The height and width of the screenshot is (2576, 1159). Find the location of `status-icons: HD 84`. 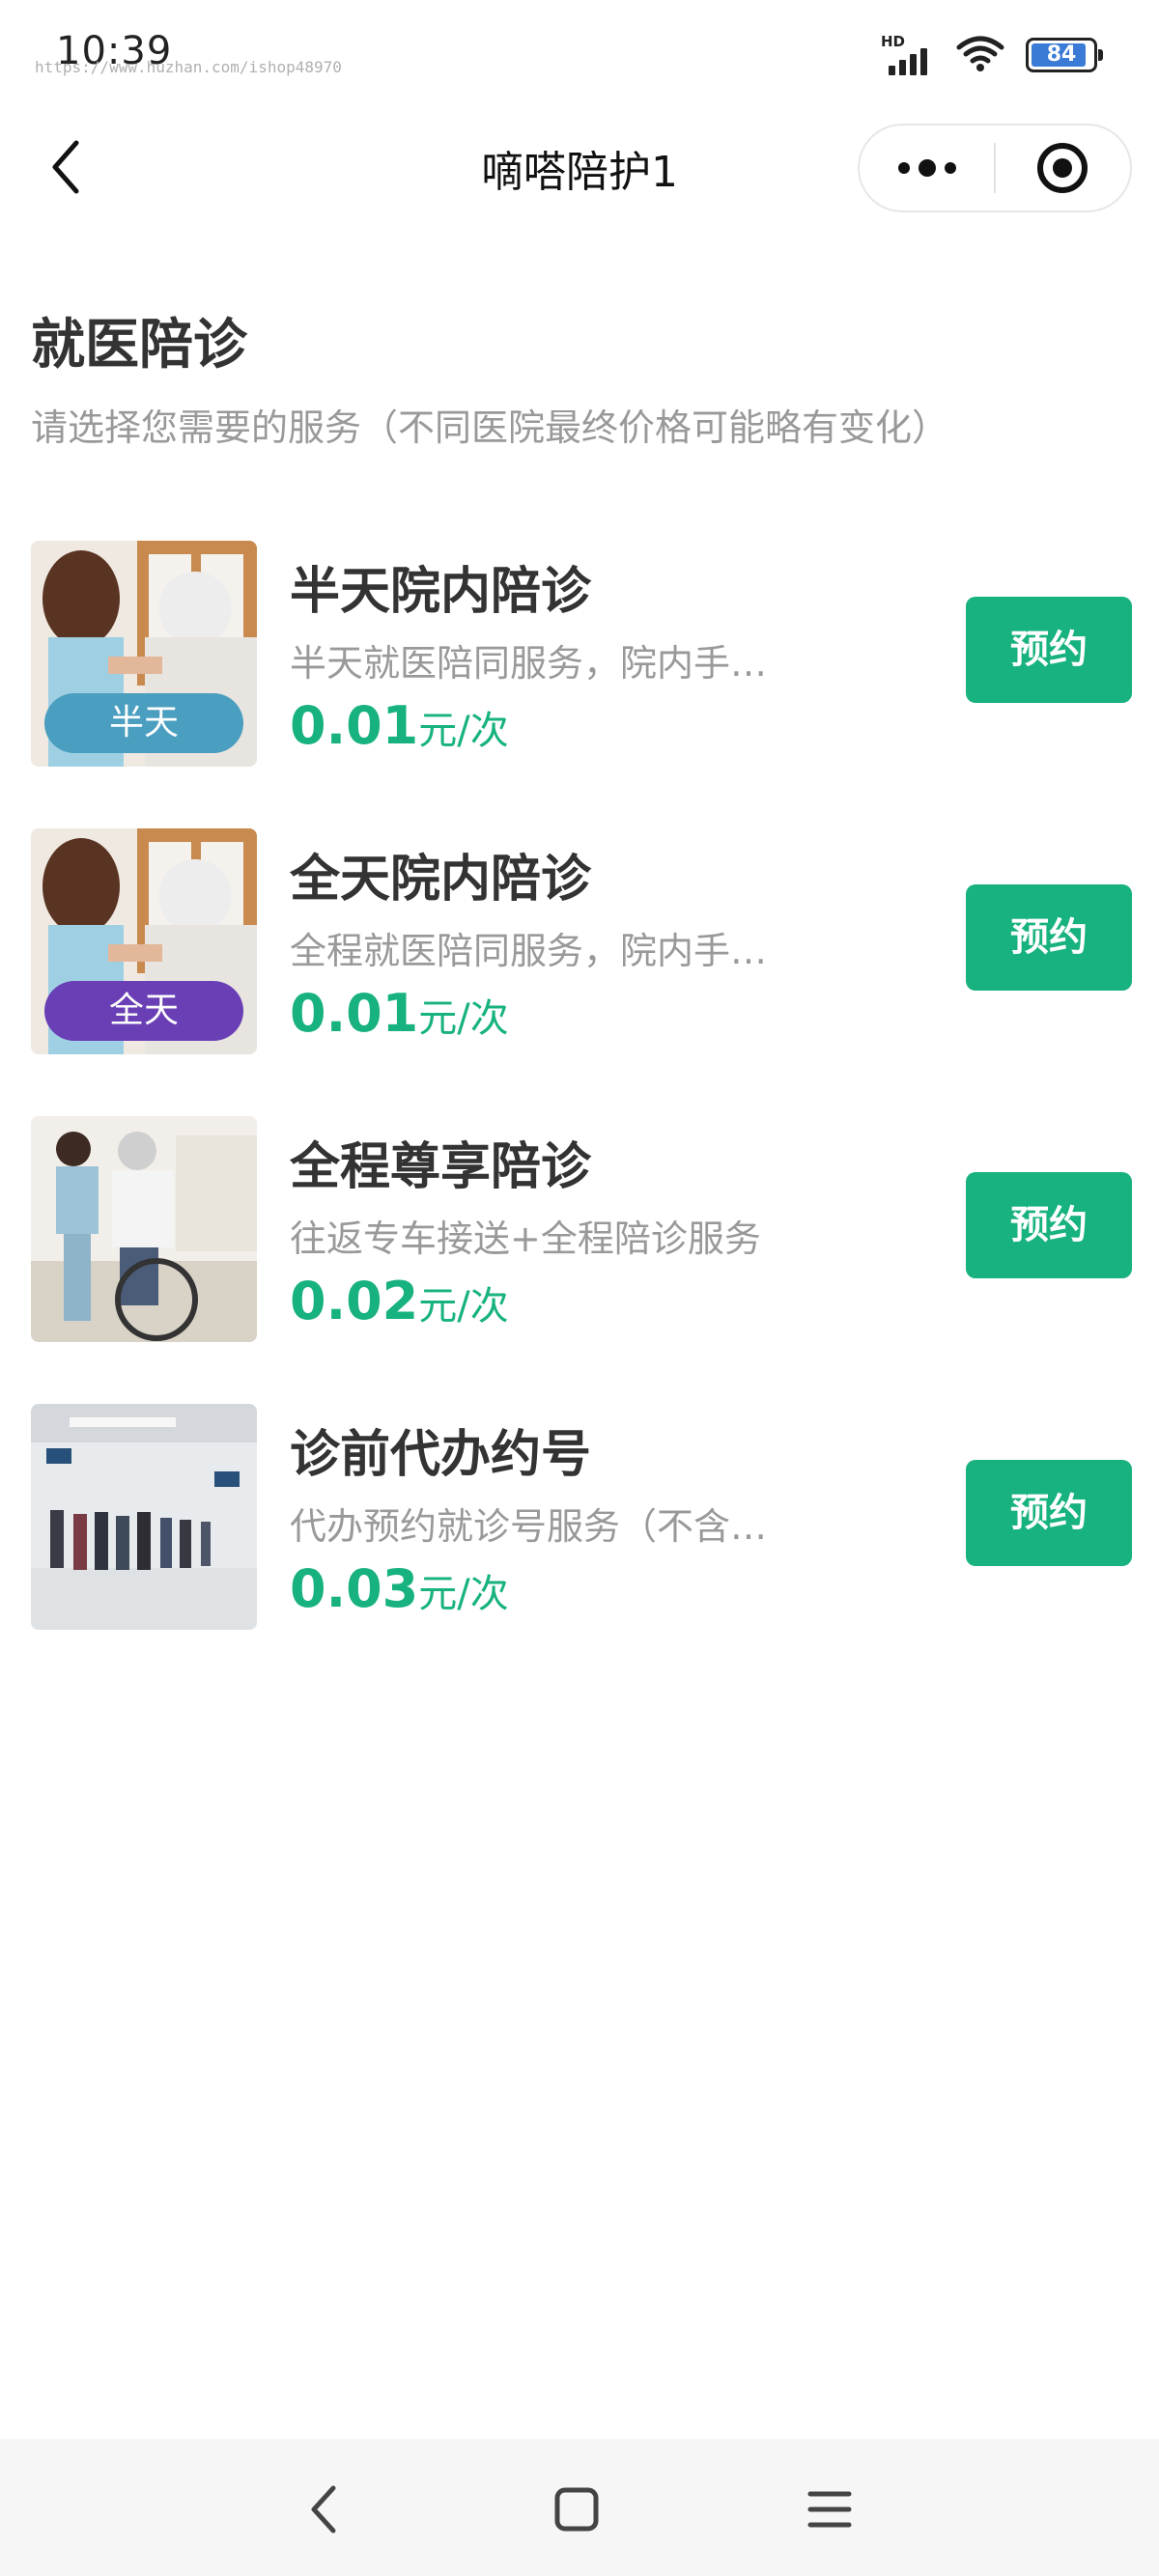

status-icons: HD 84 is located at coordinates (992, 55).